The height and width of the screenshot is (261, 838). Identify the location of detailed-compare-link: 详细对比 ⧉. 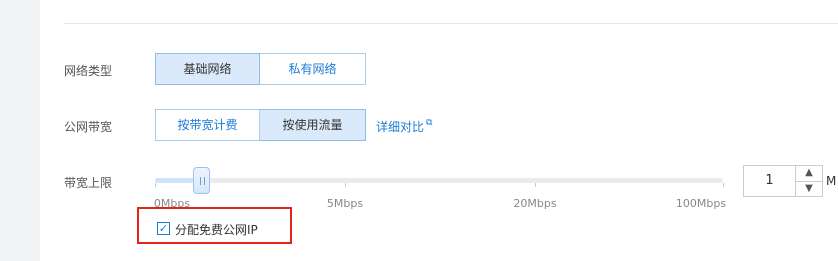
(404, 126).